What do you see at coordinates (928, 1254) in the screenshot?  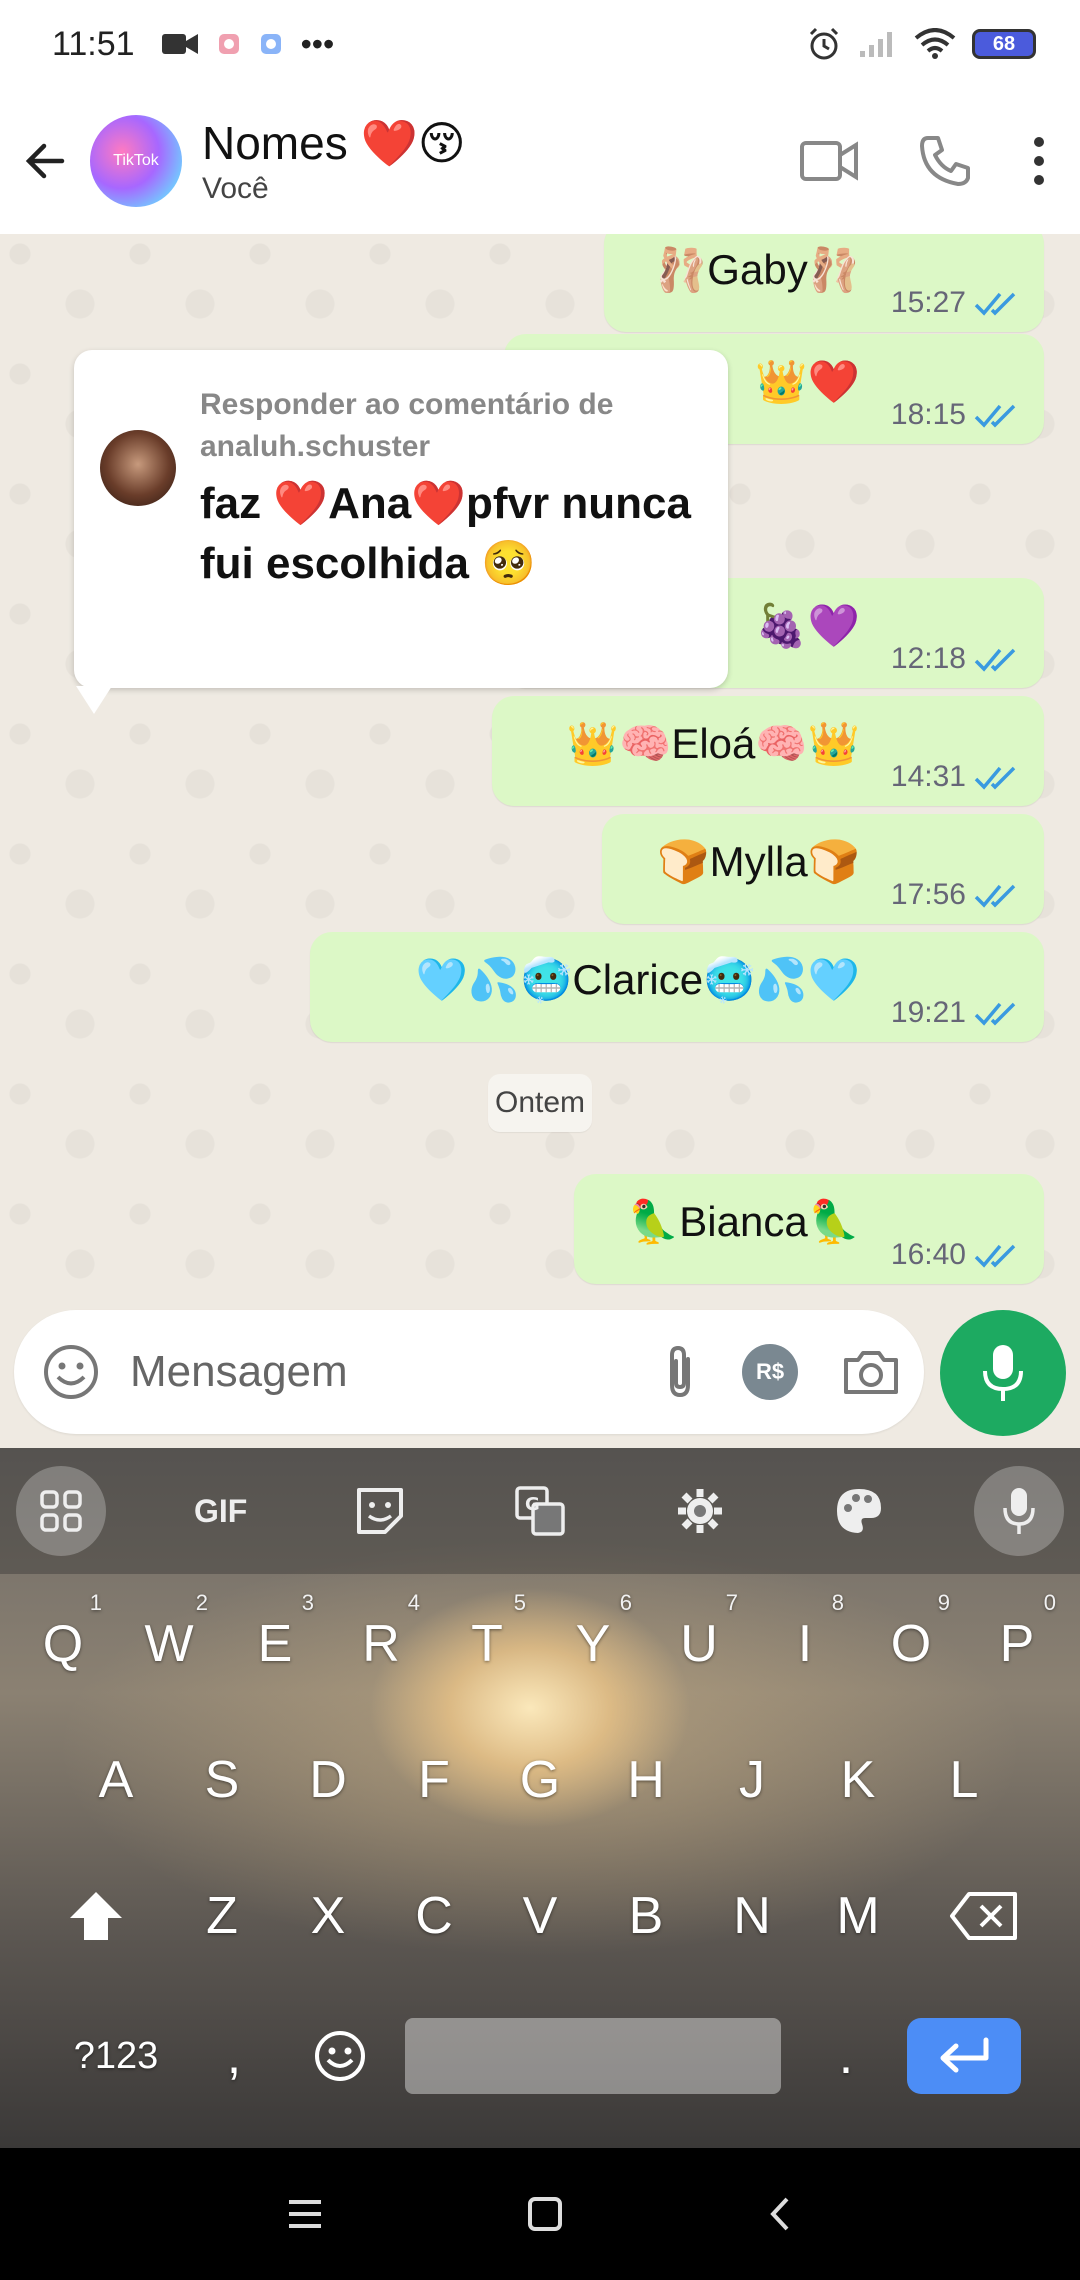 I see `message-time: 16:40` at bounding box center [928, 1254].